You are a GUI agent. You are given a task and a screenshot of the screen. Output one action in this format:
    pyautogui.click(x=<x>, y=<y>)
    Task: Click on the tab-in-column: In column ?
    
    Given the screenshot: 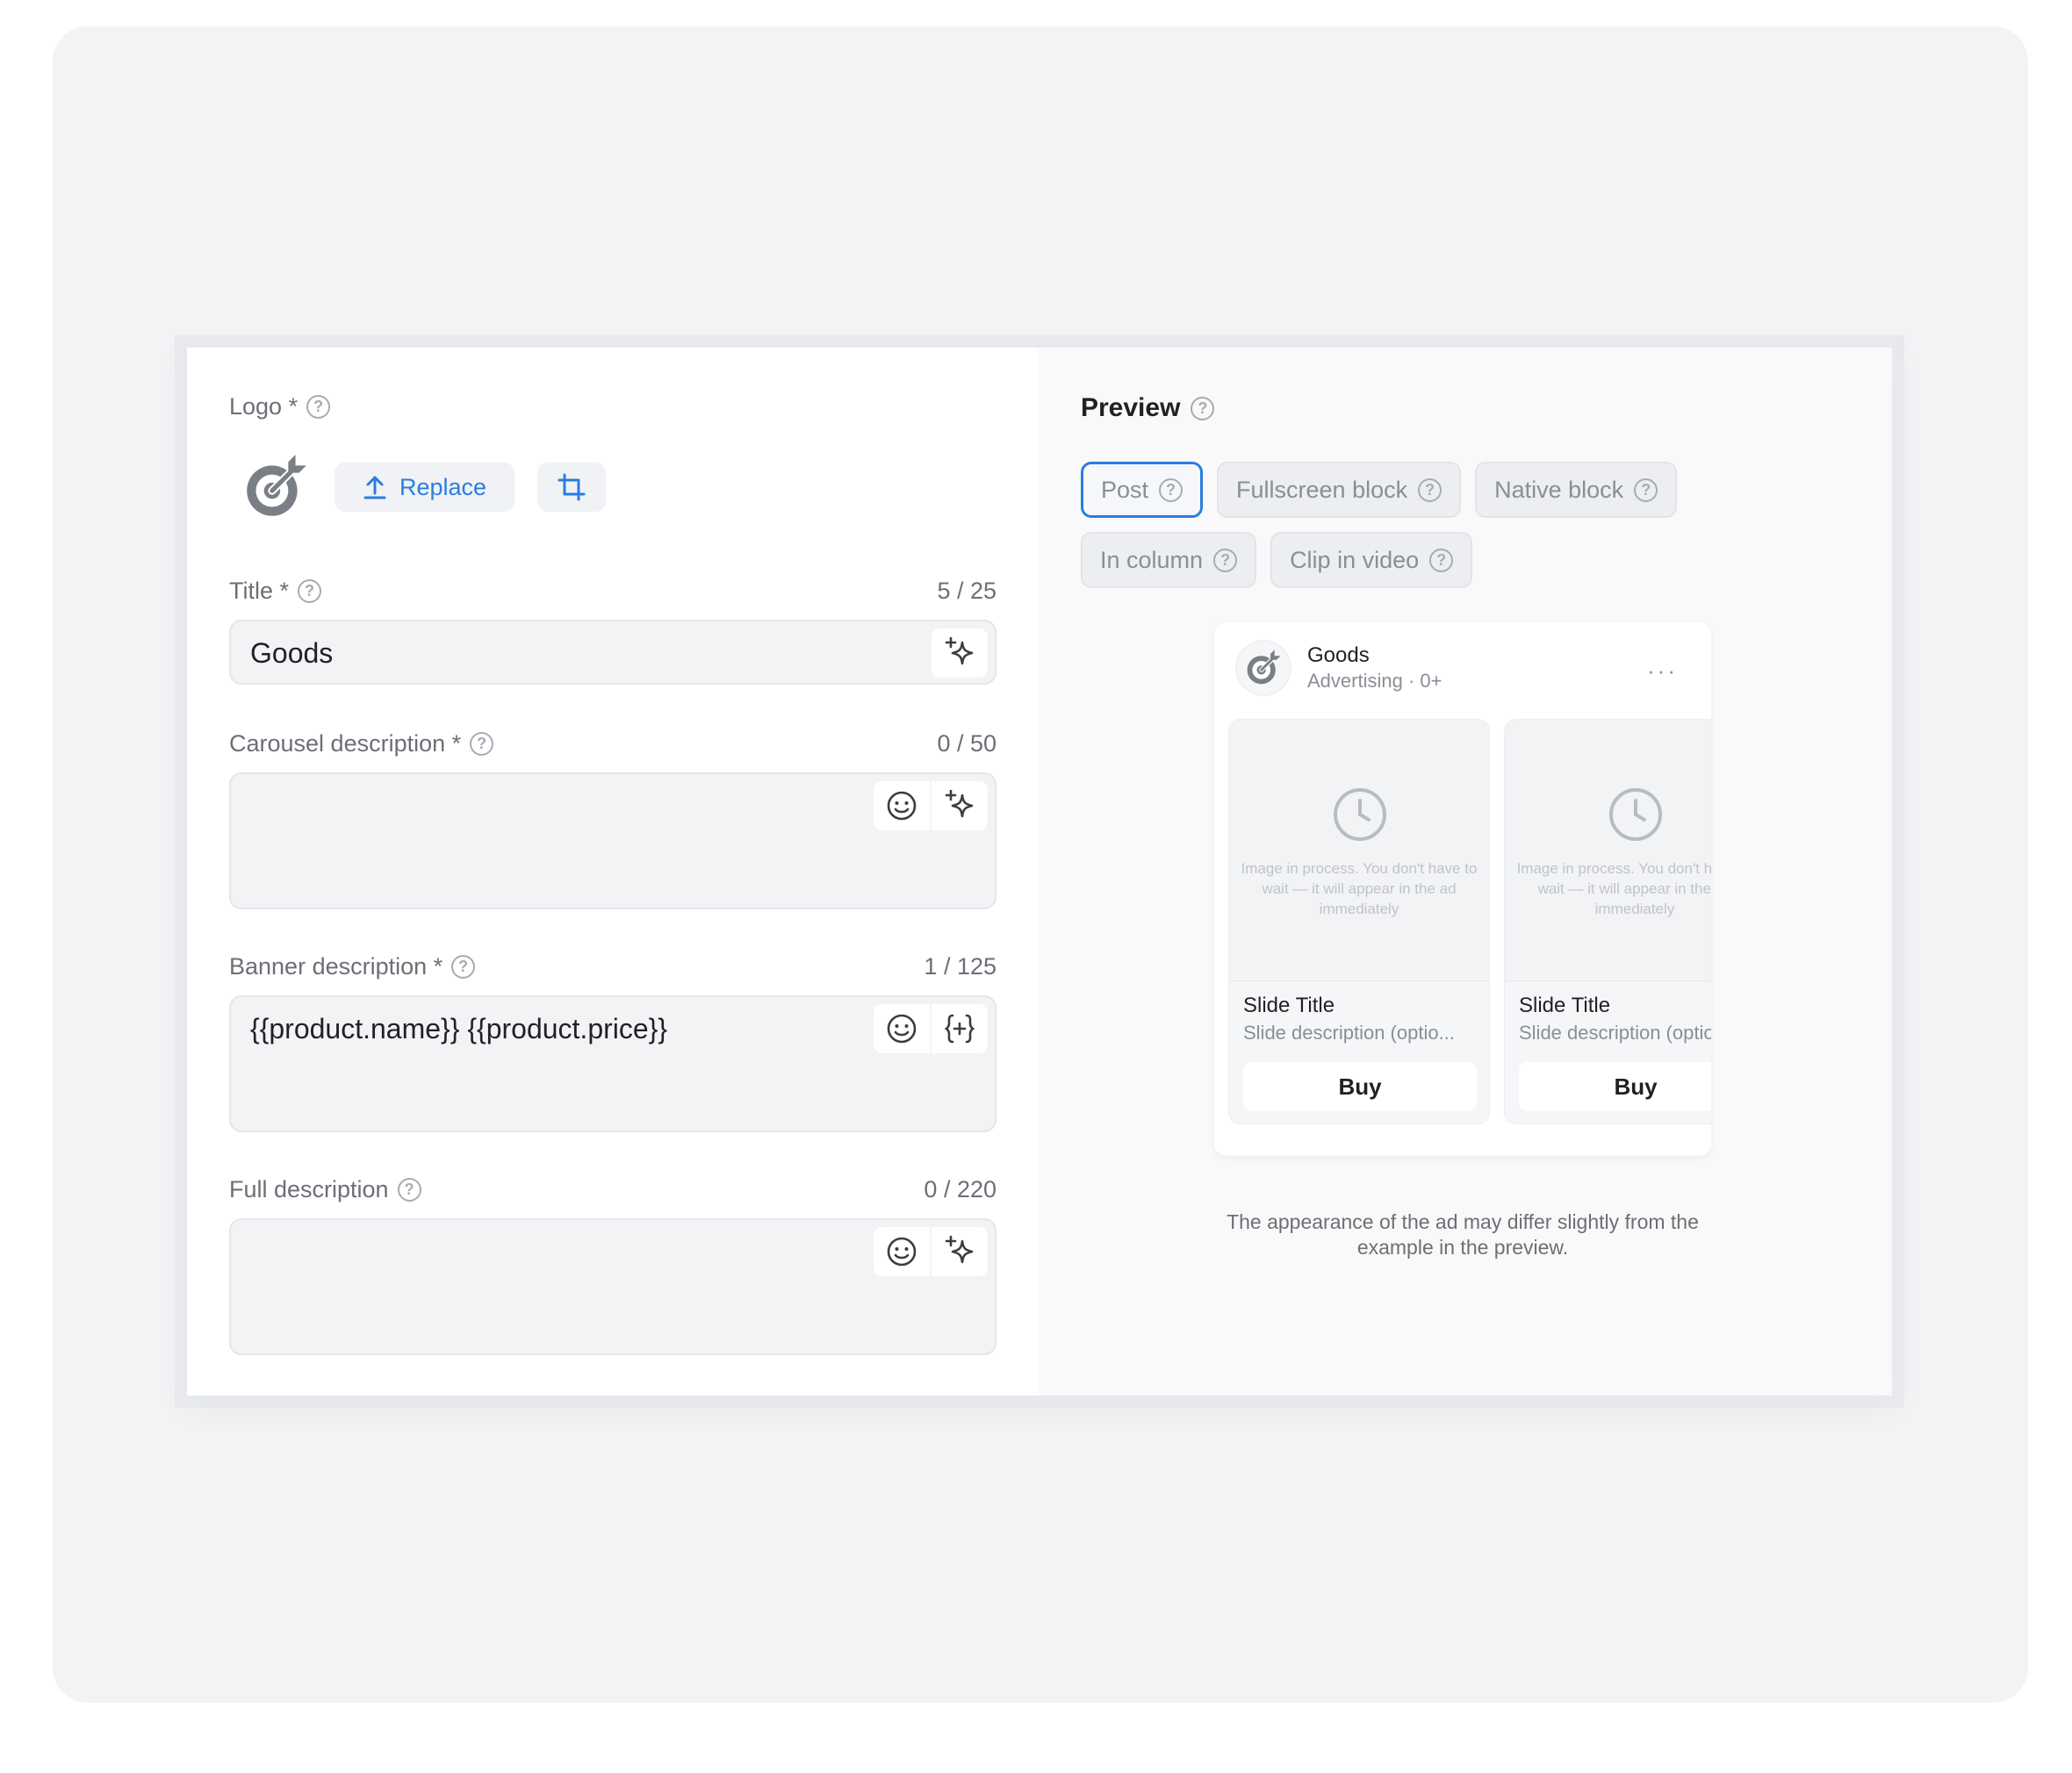 What is the action you would take?
    pyautogui.click(x=1169, y=560)
    